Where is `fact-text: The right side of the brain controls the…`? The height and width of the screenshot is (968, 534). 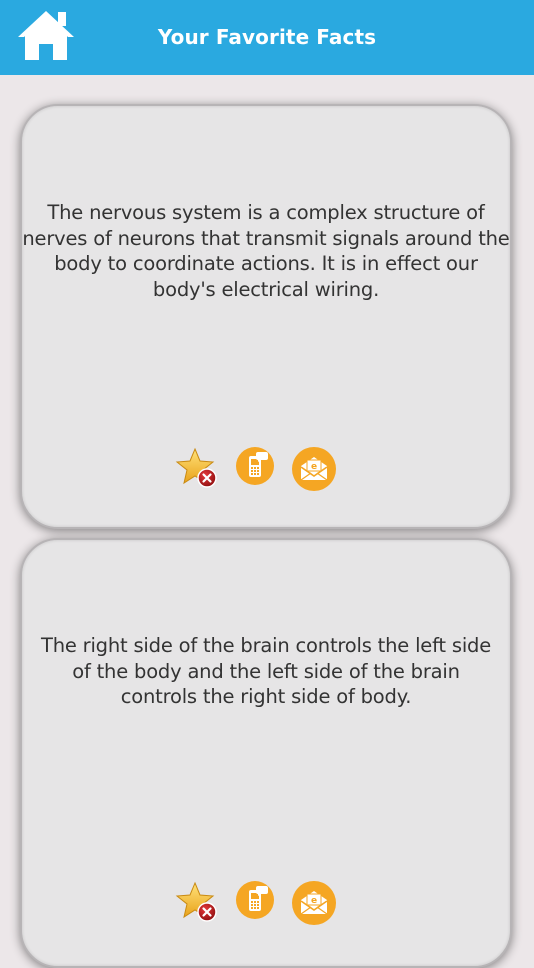 fact-text: The right side of the brain controls the… is located at coordinates (266, 671).